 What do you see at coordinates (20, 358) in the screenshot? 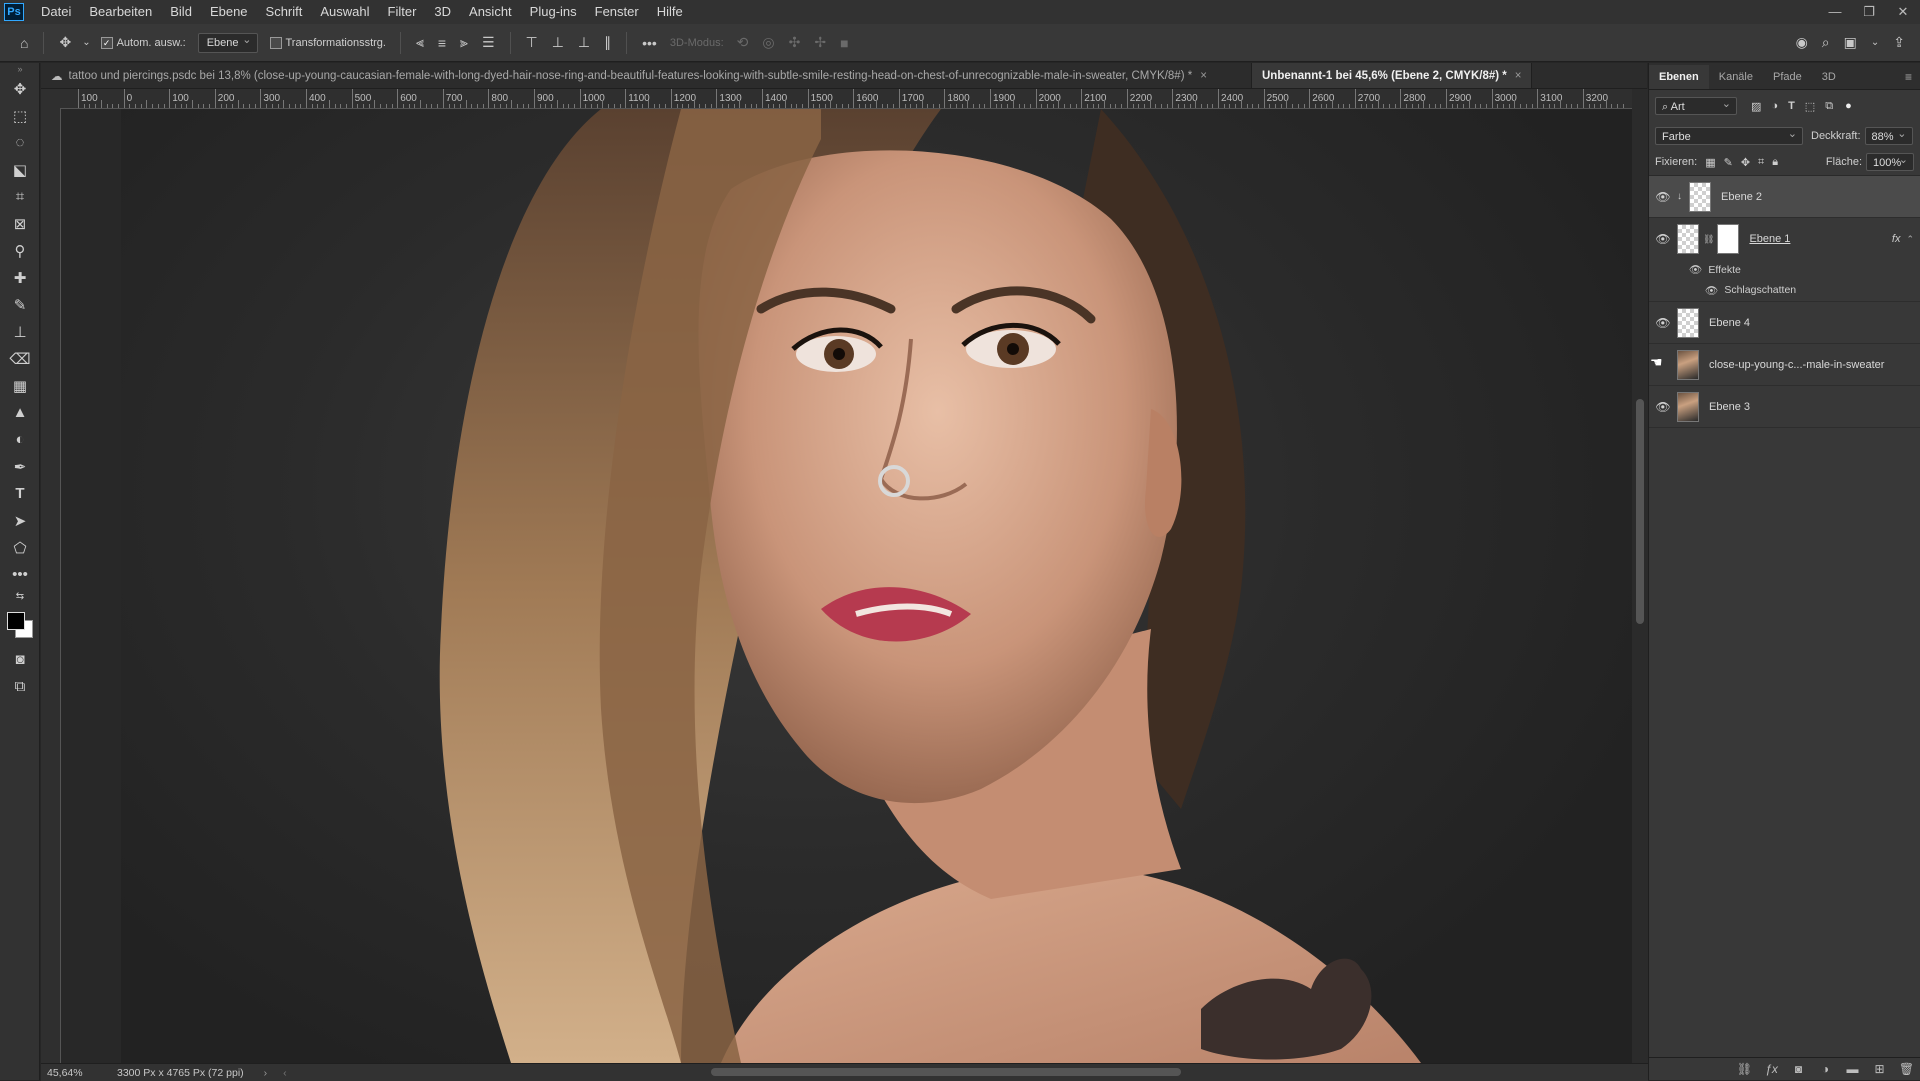
I see `eraser-tool-icon: ⌫` at bounding box center [20, 358].